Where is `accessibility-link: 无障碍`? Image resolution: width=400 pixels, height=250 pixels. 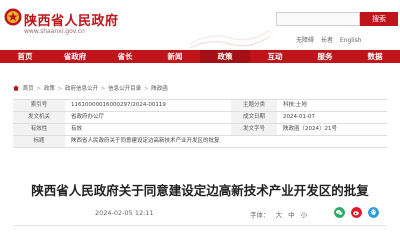 accessibility-link: 无障碍 is located at coordinates (305, 40).